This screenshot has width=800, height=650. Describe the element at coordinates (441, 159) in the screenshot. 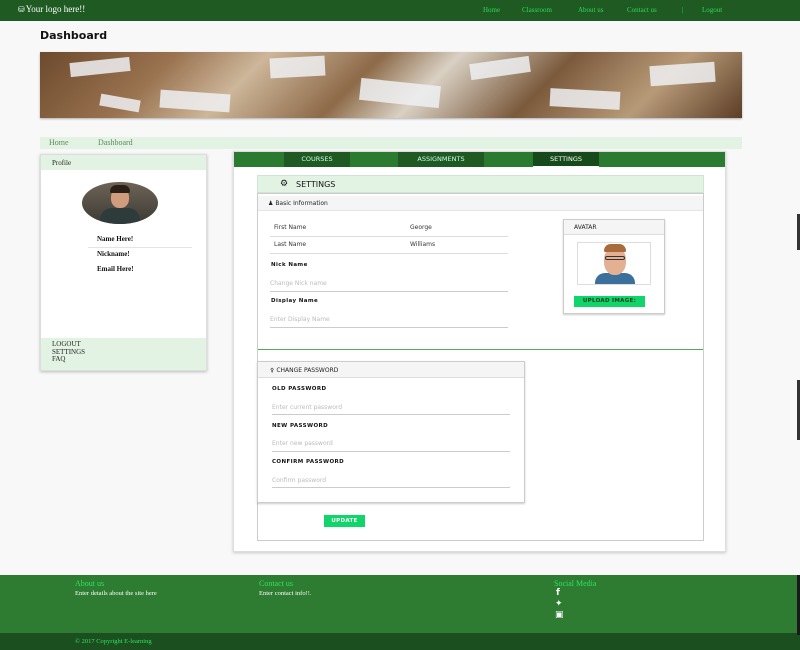

I see `tab-assignments: ASSIGNMENTS` at that location.